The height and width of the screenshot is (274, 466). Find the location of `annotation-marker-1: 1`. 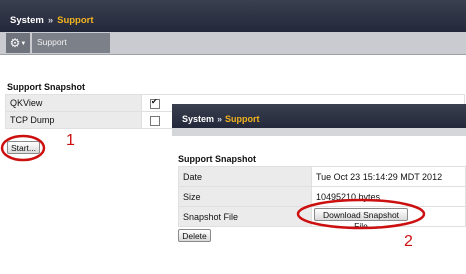

annotation-marker-1: 1 is located at coordinates (70, 140).